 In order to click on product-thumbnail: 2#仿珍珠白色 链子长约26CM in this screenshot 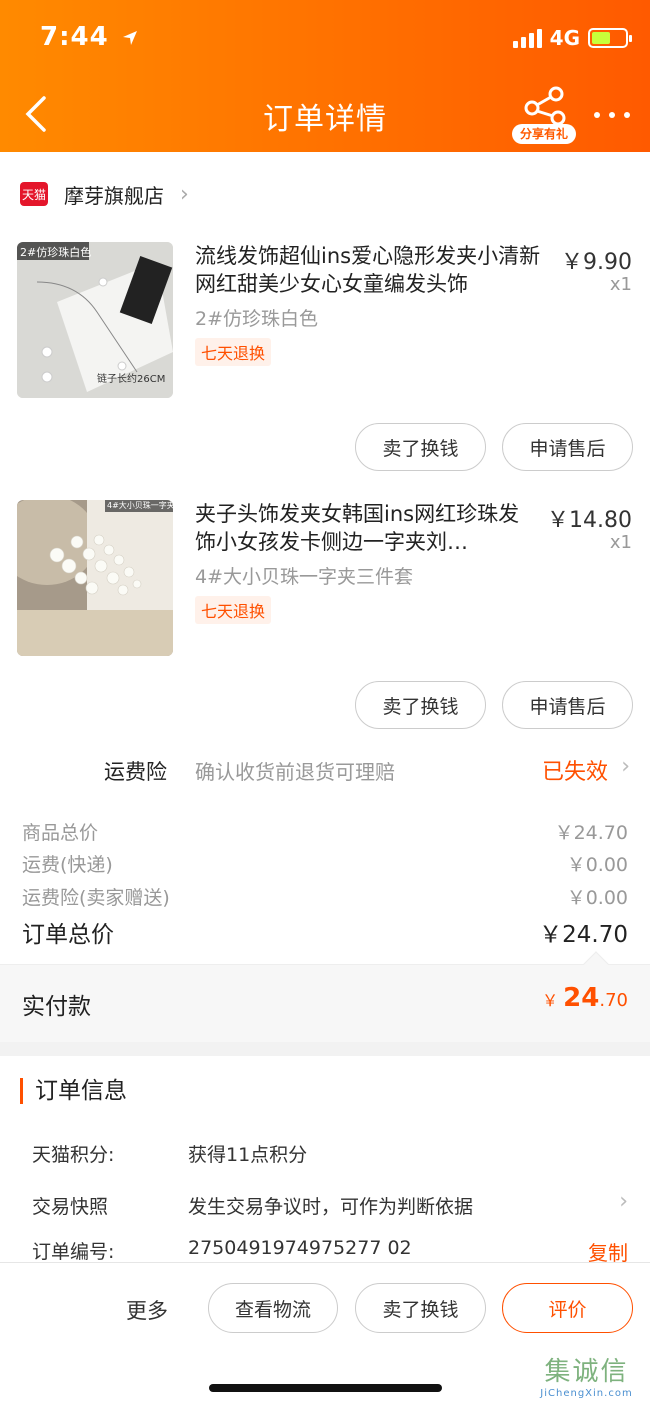, I will do `click(95, 320)`.